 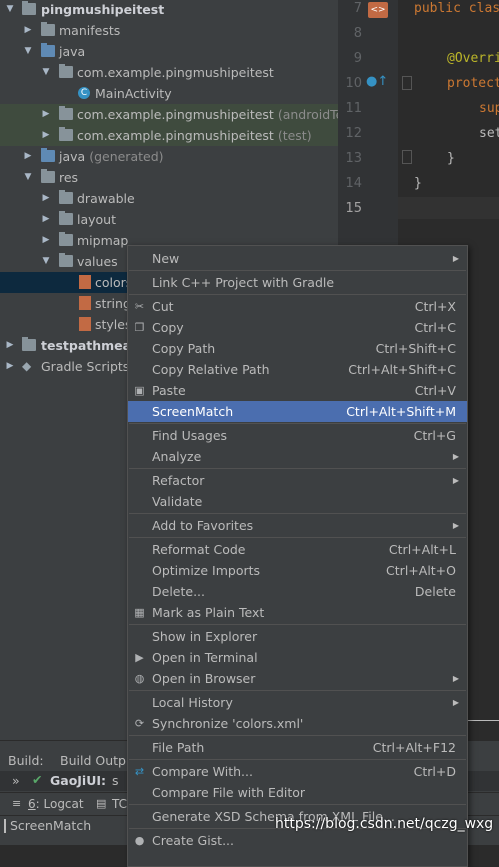 I want to click on tree-item-mainactivity: C MainActivity, so click(x=169, y=93).